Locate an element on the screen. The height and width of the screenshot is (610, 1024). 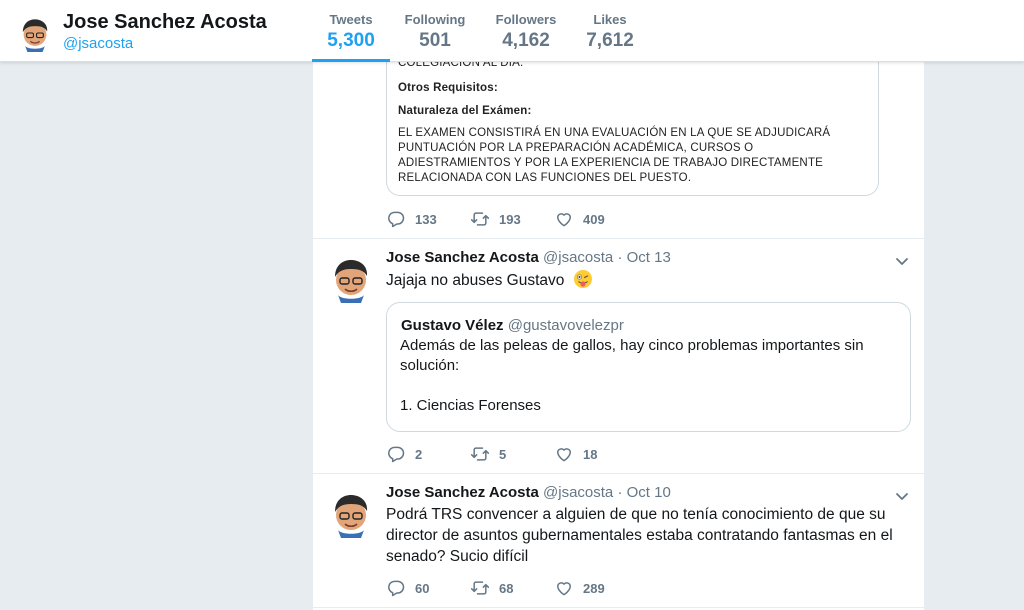
stat-label: Followers is located at coordinates (526, 19).